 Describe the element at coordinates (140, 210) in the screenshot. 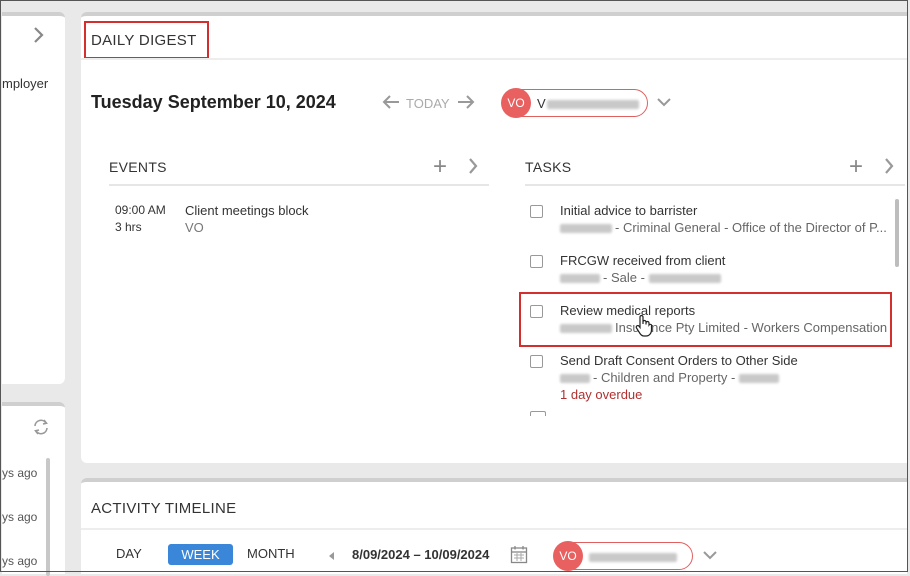

I see `event-start: 09:00 AM` at that location.